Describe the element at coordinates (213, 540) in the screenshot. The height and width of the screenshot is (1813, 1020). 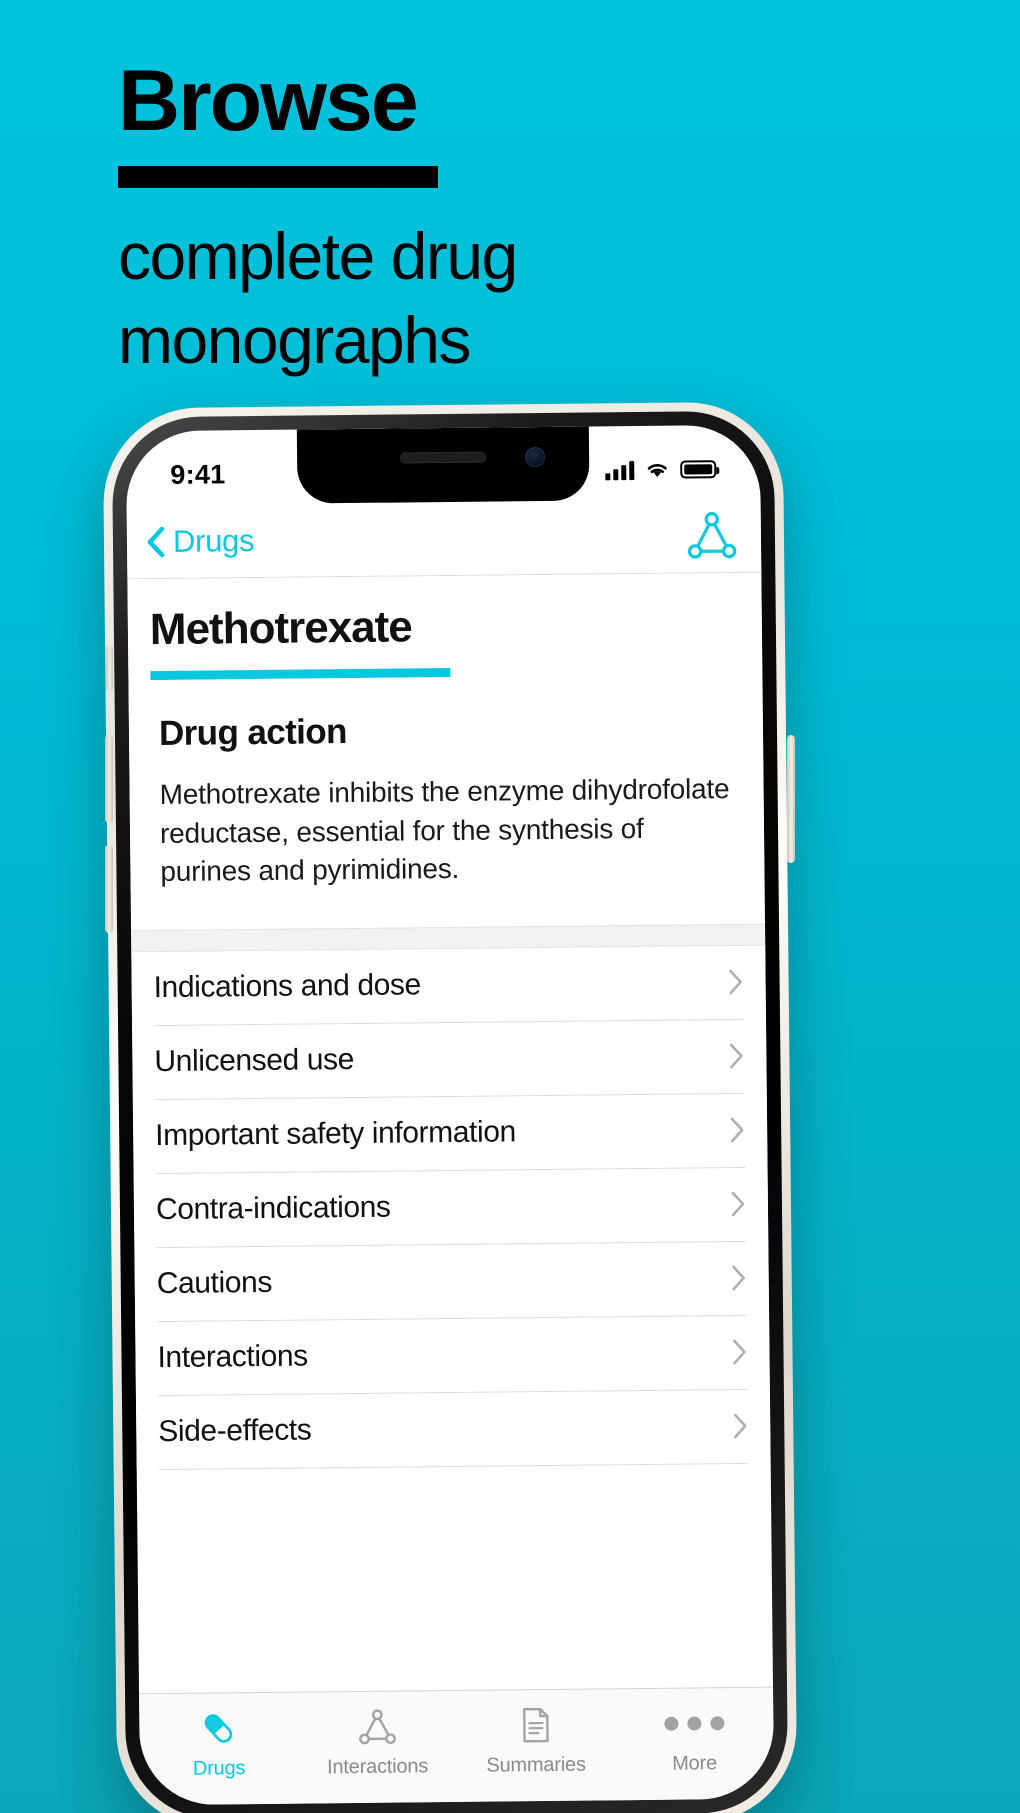
I see `back-button-label: Drugs` at that location.